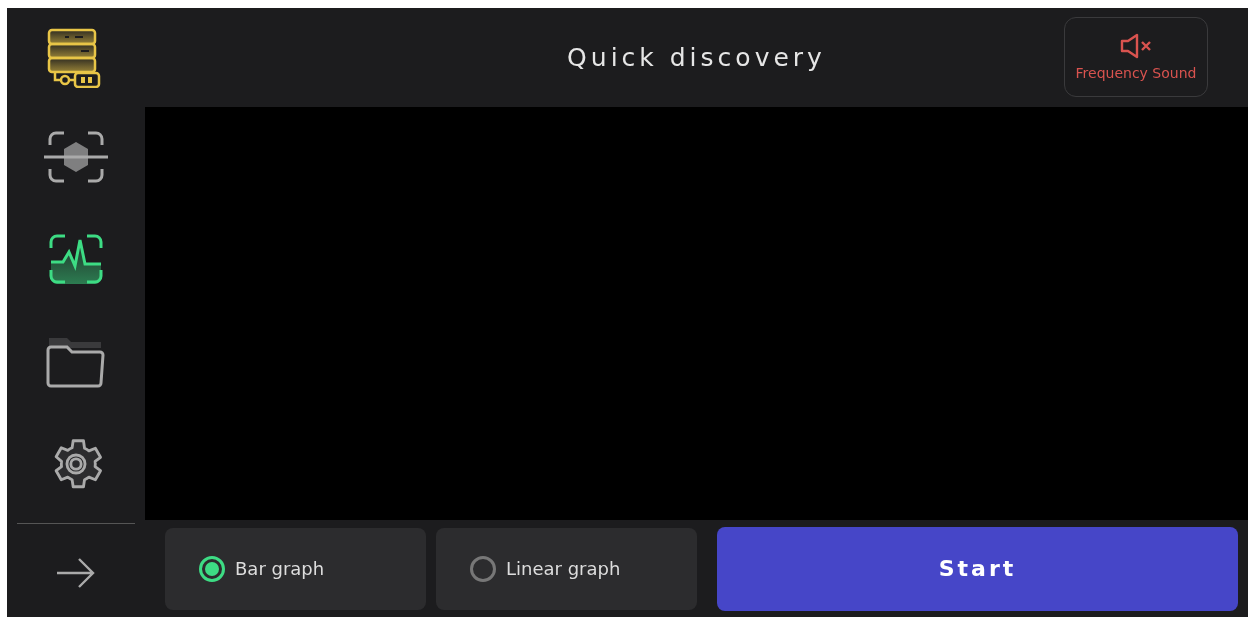 The image size is (1253, 618). I want to click on folder-icon, so click(76, 362).